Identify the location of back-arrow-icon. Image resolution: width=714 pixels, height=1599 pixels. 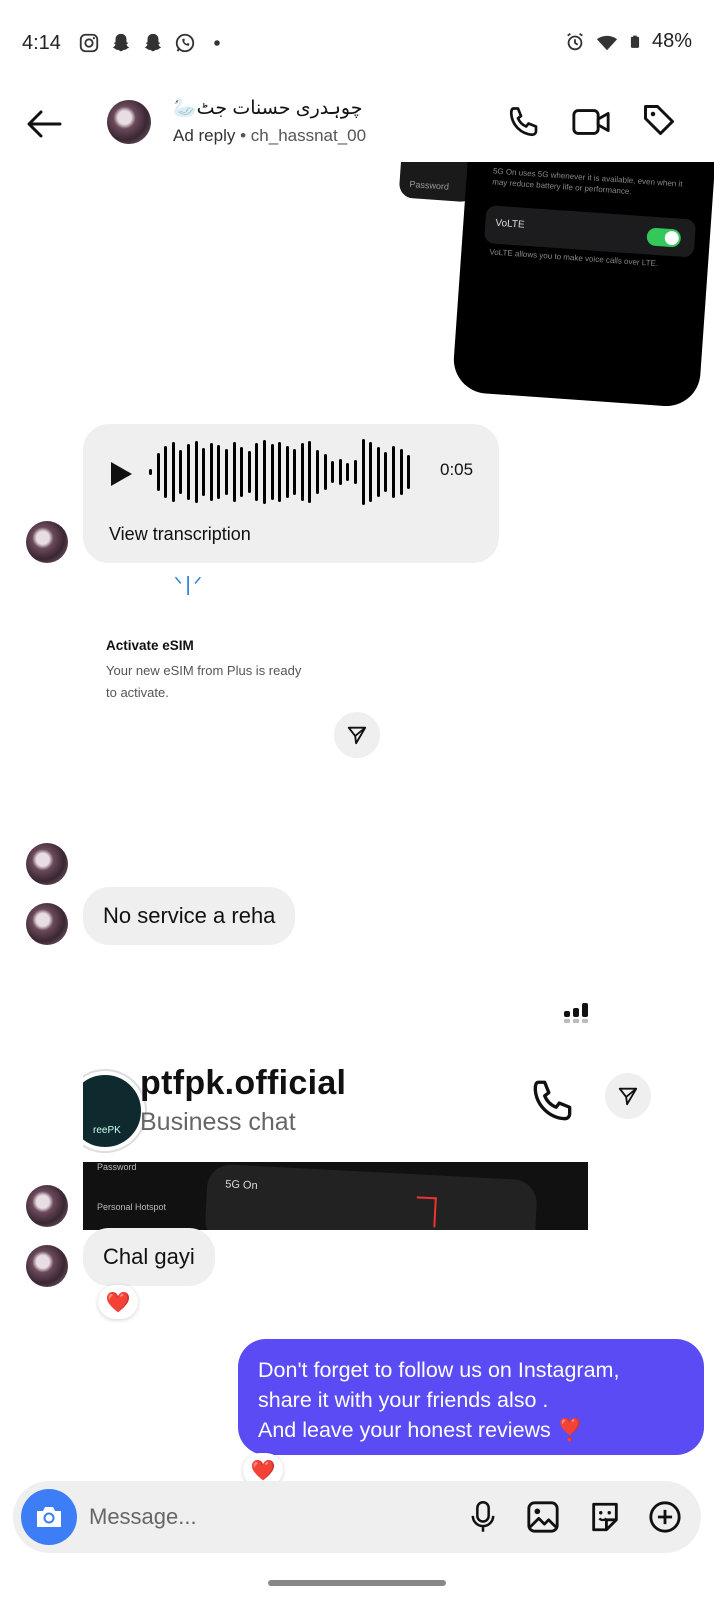
(44, 124).